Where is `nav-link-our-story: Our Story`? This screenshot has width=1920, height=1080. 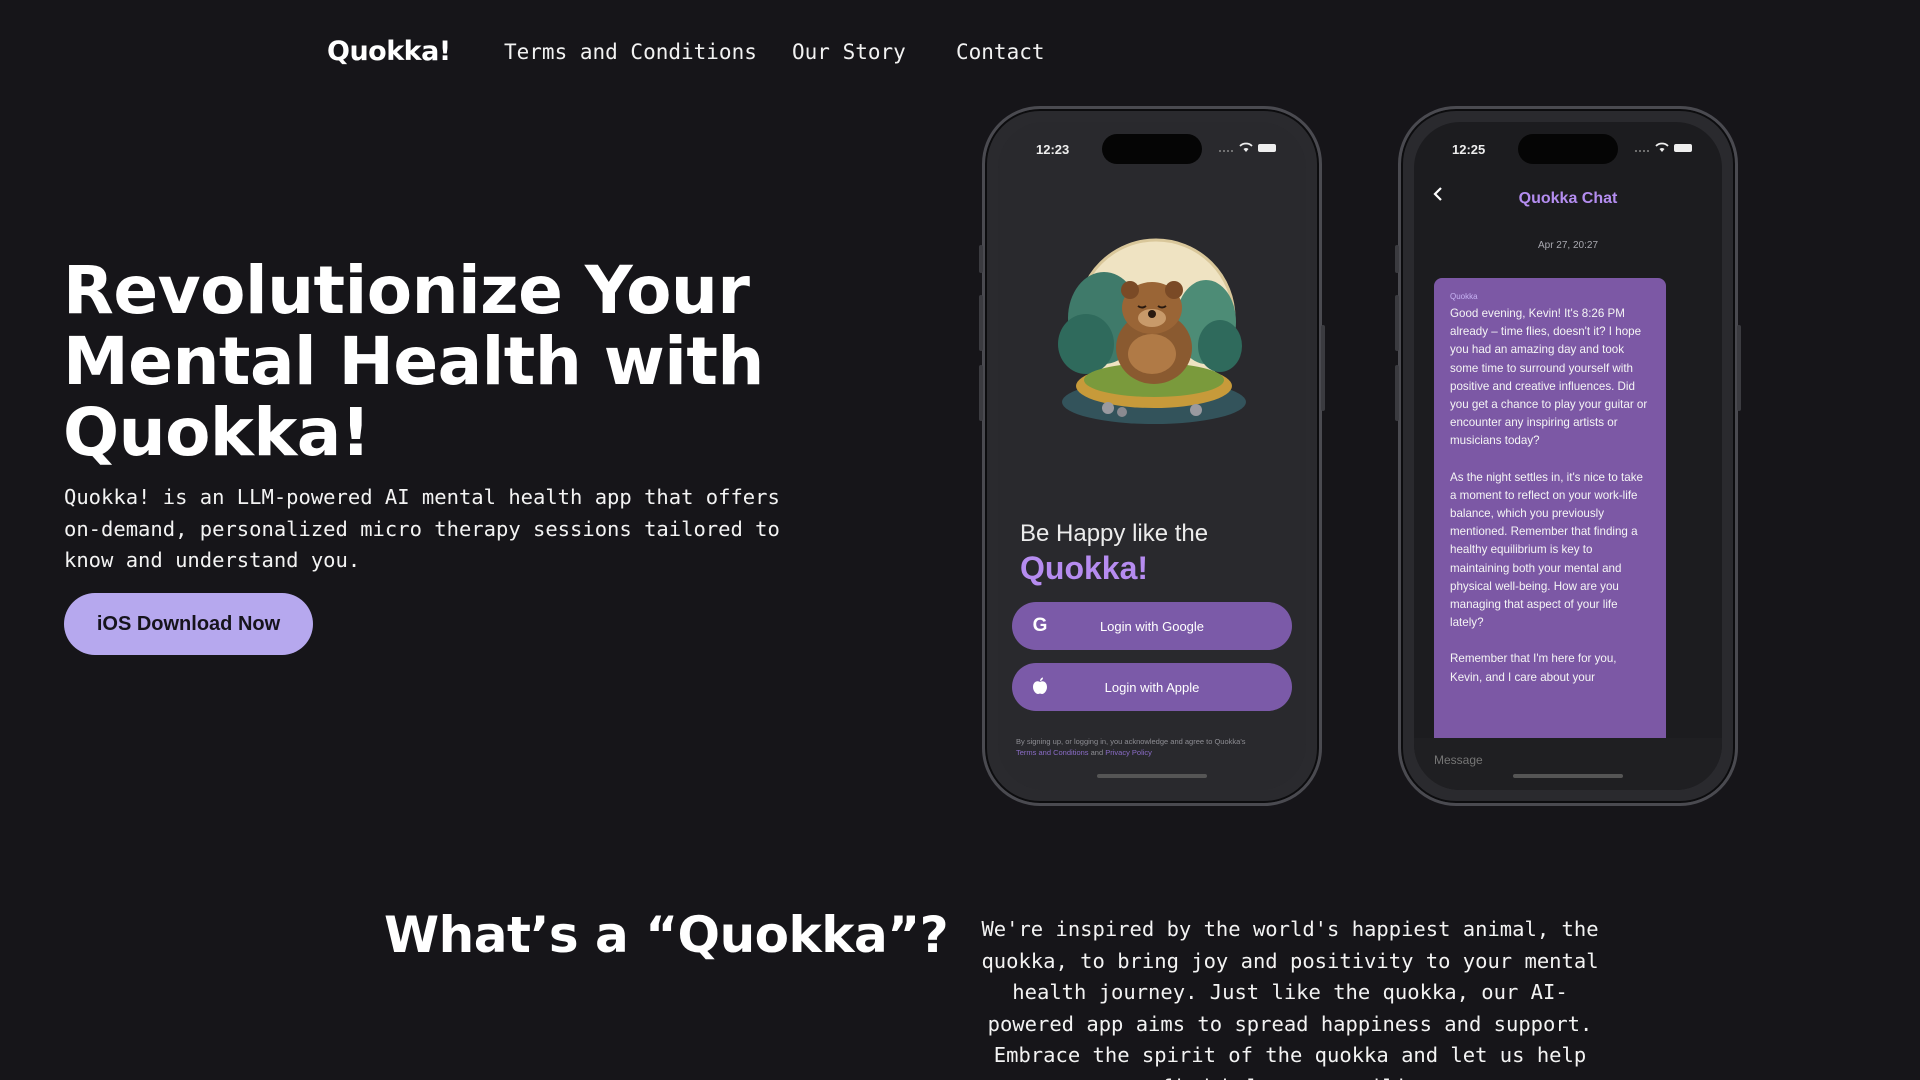 nav-link-our-story: Our Story is located at coordinates (849, 52).